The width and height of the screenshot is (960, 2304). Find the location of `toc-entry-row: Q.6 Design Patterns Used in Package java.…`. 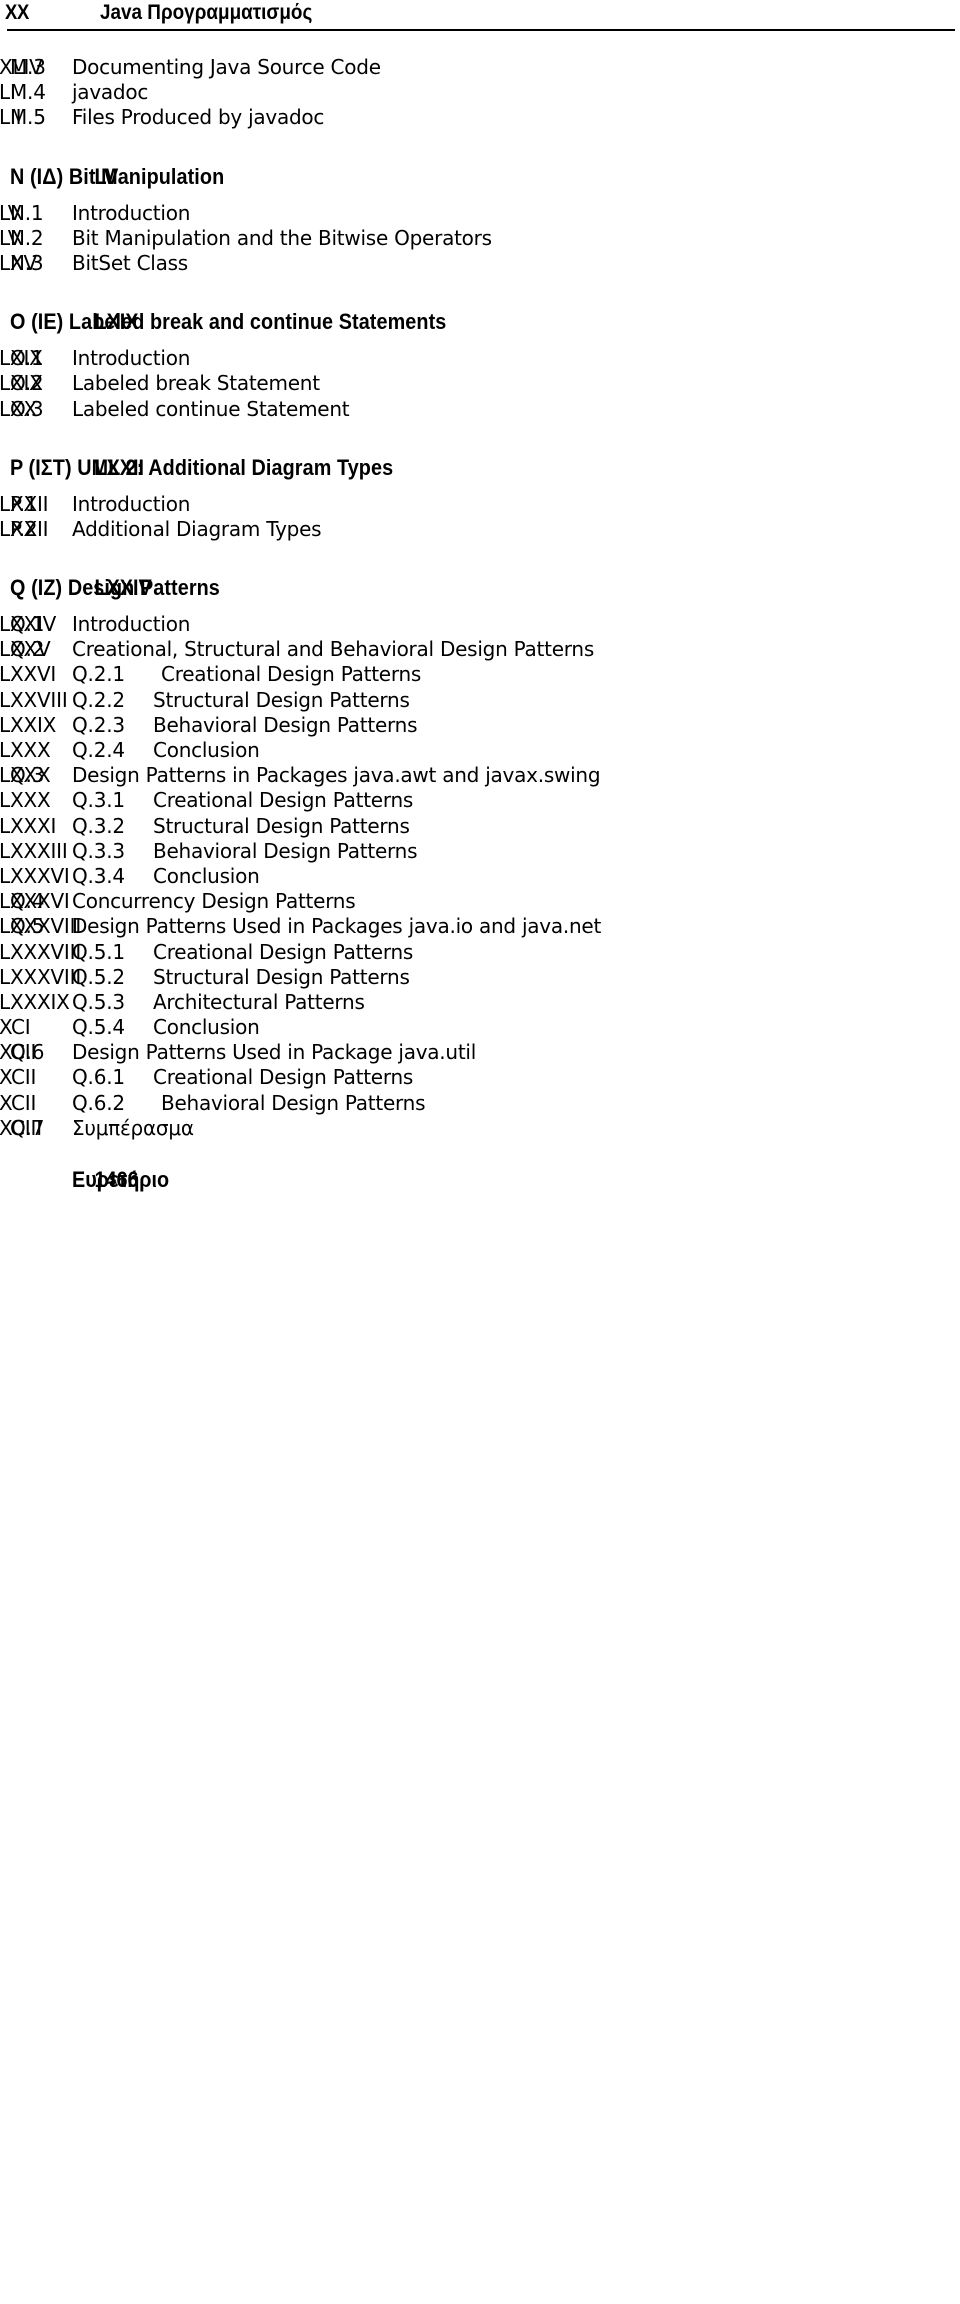

toc-entry-row: Q.6 Design Patterns Used in Package java.… is located at coordinates (478, 1052).